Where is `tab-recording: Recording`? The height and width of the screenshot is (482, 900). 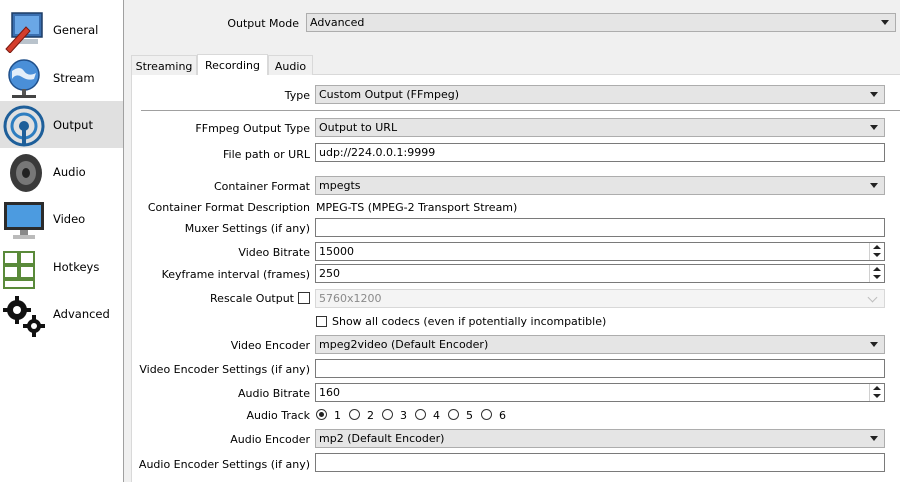
tab-recording: Recording is located at coordinates (232, 64).